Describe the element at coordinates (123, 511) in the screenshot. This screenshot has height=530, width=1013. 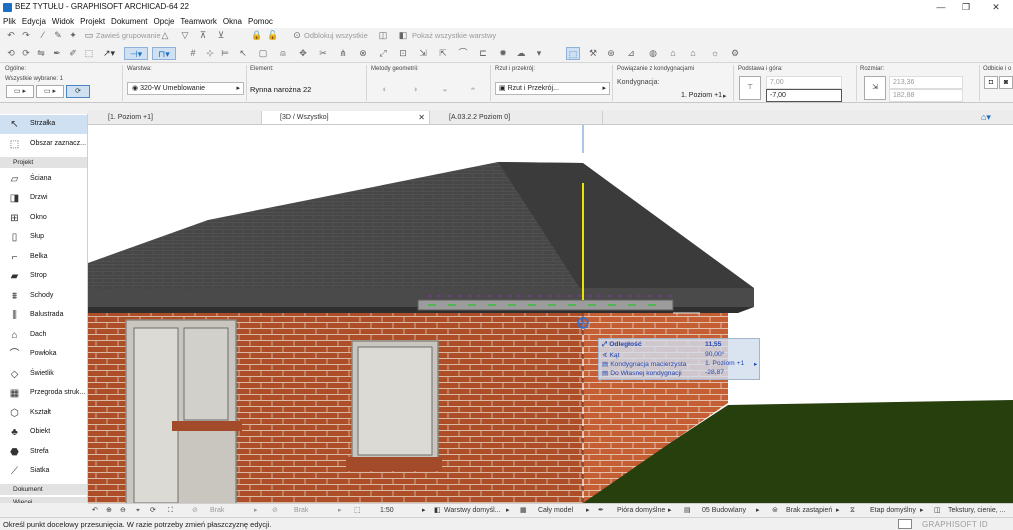
I see `zoom-out-icon: ⊖` at that location.